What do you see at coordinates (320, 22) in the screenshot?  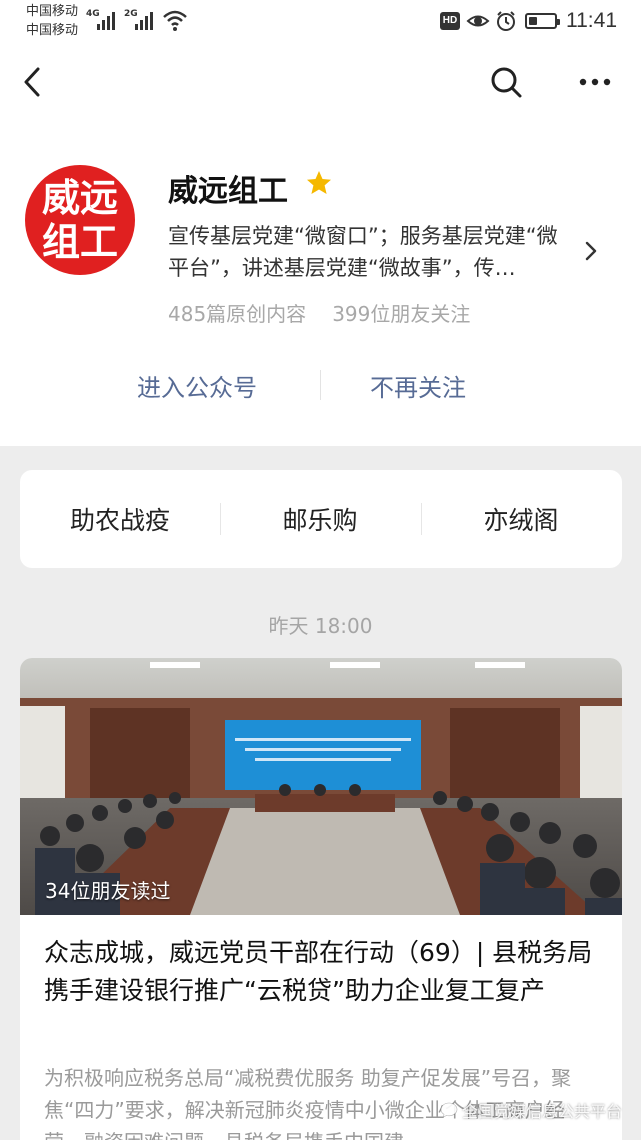 I see `status-bar: 中国移动 中国移动 4G 2G HD 11:41` at bounding box center [320, 22].